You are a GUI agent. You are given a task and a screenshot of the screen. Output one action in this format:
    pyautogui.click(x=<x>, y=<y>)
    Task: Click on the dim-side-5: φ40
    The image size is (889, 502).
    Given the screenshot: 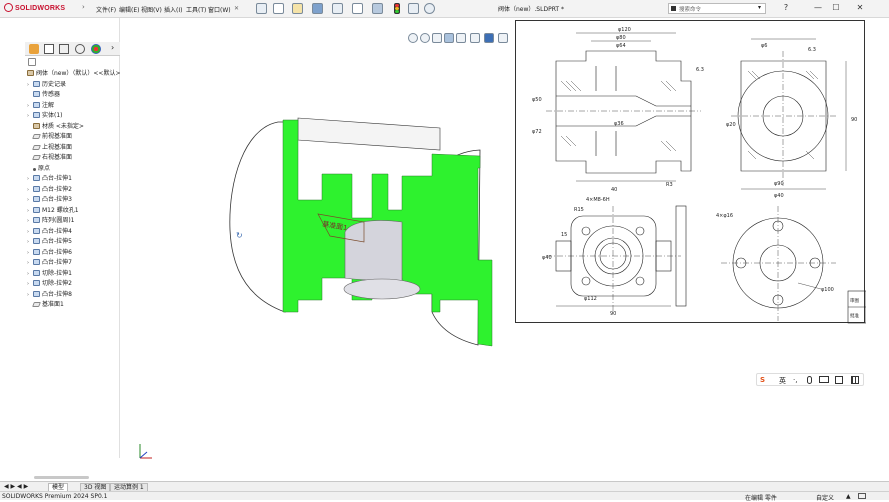 What is the action you would take?
    pyautogui.click(x=779, y=196)
    